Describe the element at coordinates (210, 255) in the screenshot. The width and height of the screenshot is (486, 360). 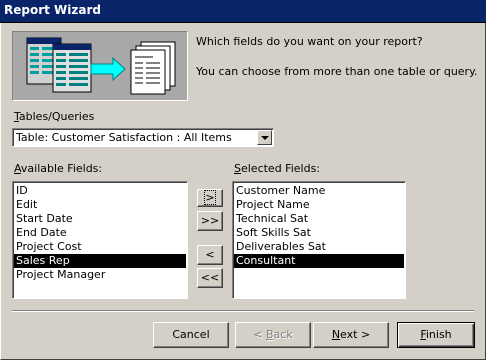
I see `remove-field-button: <` at that location.